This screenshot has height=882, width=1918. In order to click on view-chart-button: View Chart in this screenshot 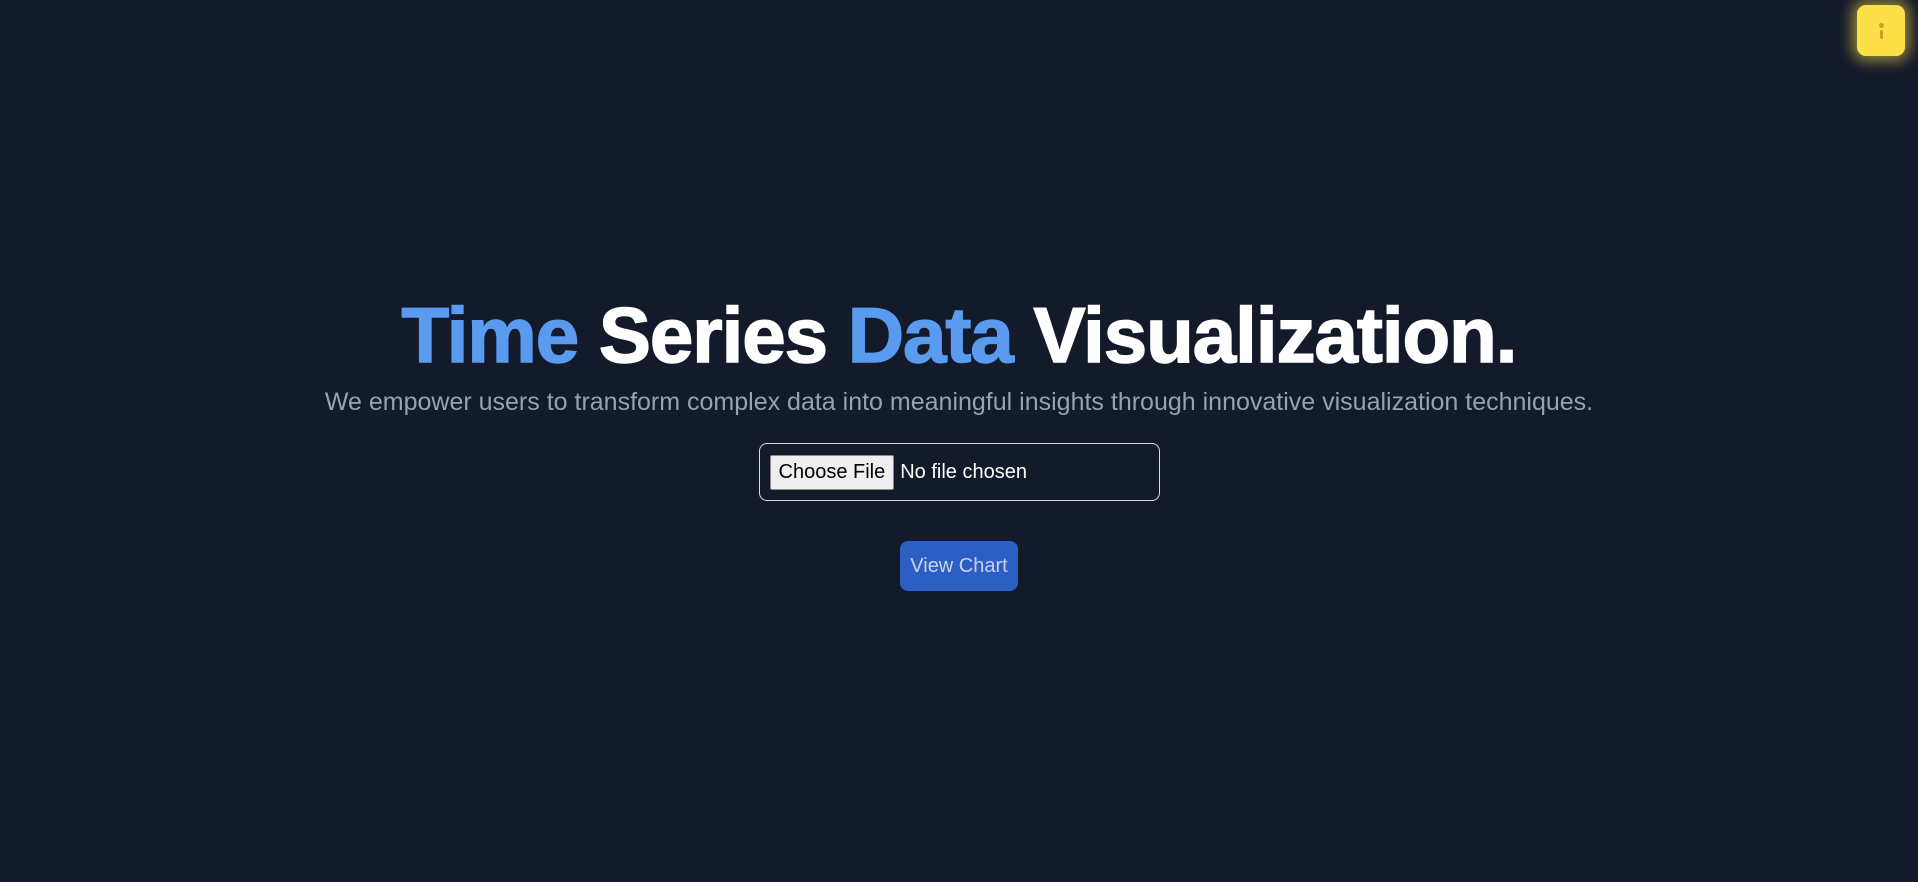, I will do `click(959, 566)`.